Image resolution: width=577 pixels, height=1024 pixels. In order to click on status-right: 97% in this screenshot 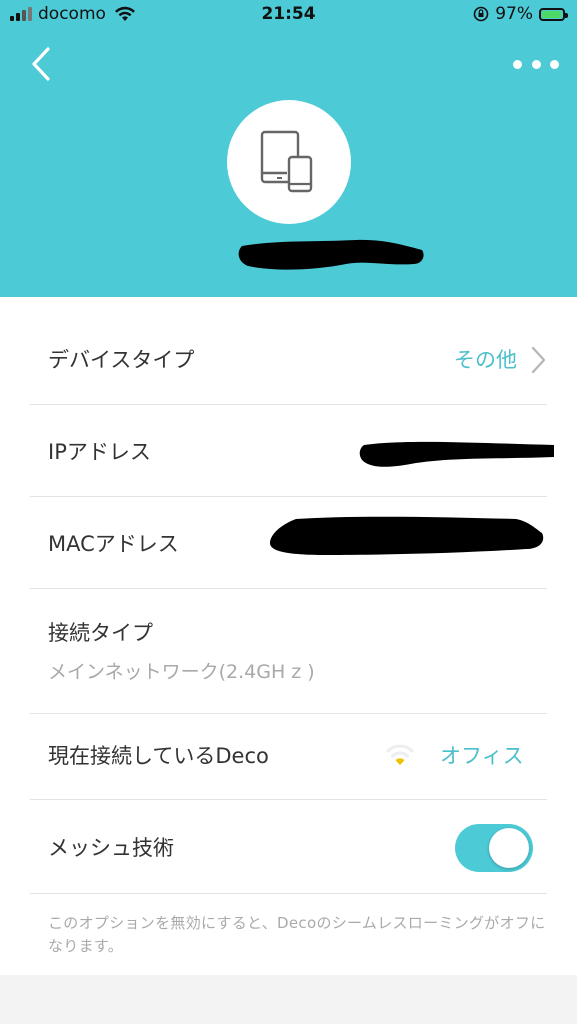, I will do `click(520, 14)`.